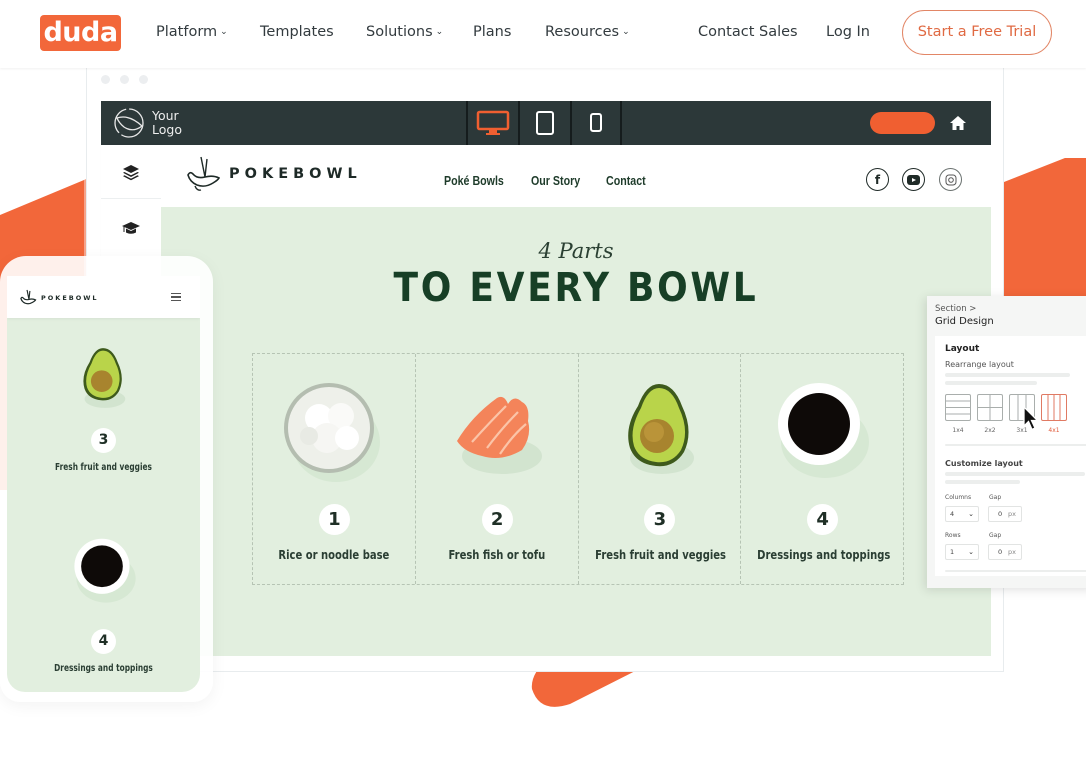 The height and width of the screenshot is (778, 1086). I want to click on pokebowl-logo: POKEBOWL, so click(273, 174).